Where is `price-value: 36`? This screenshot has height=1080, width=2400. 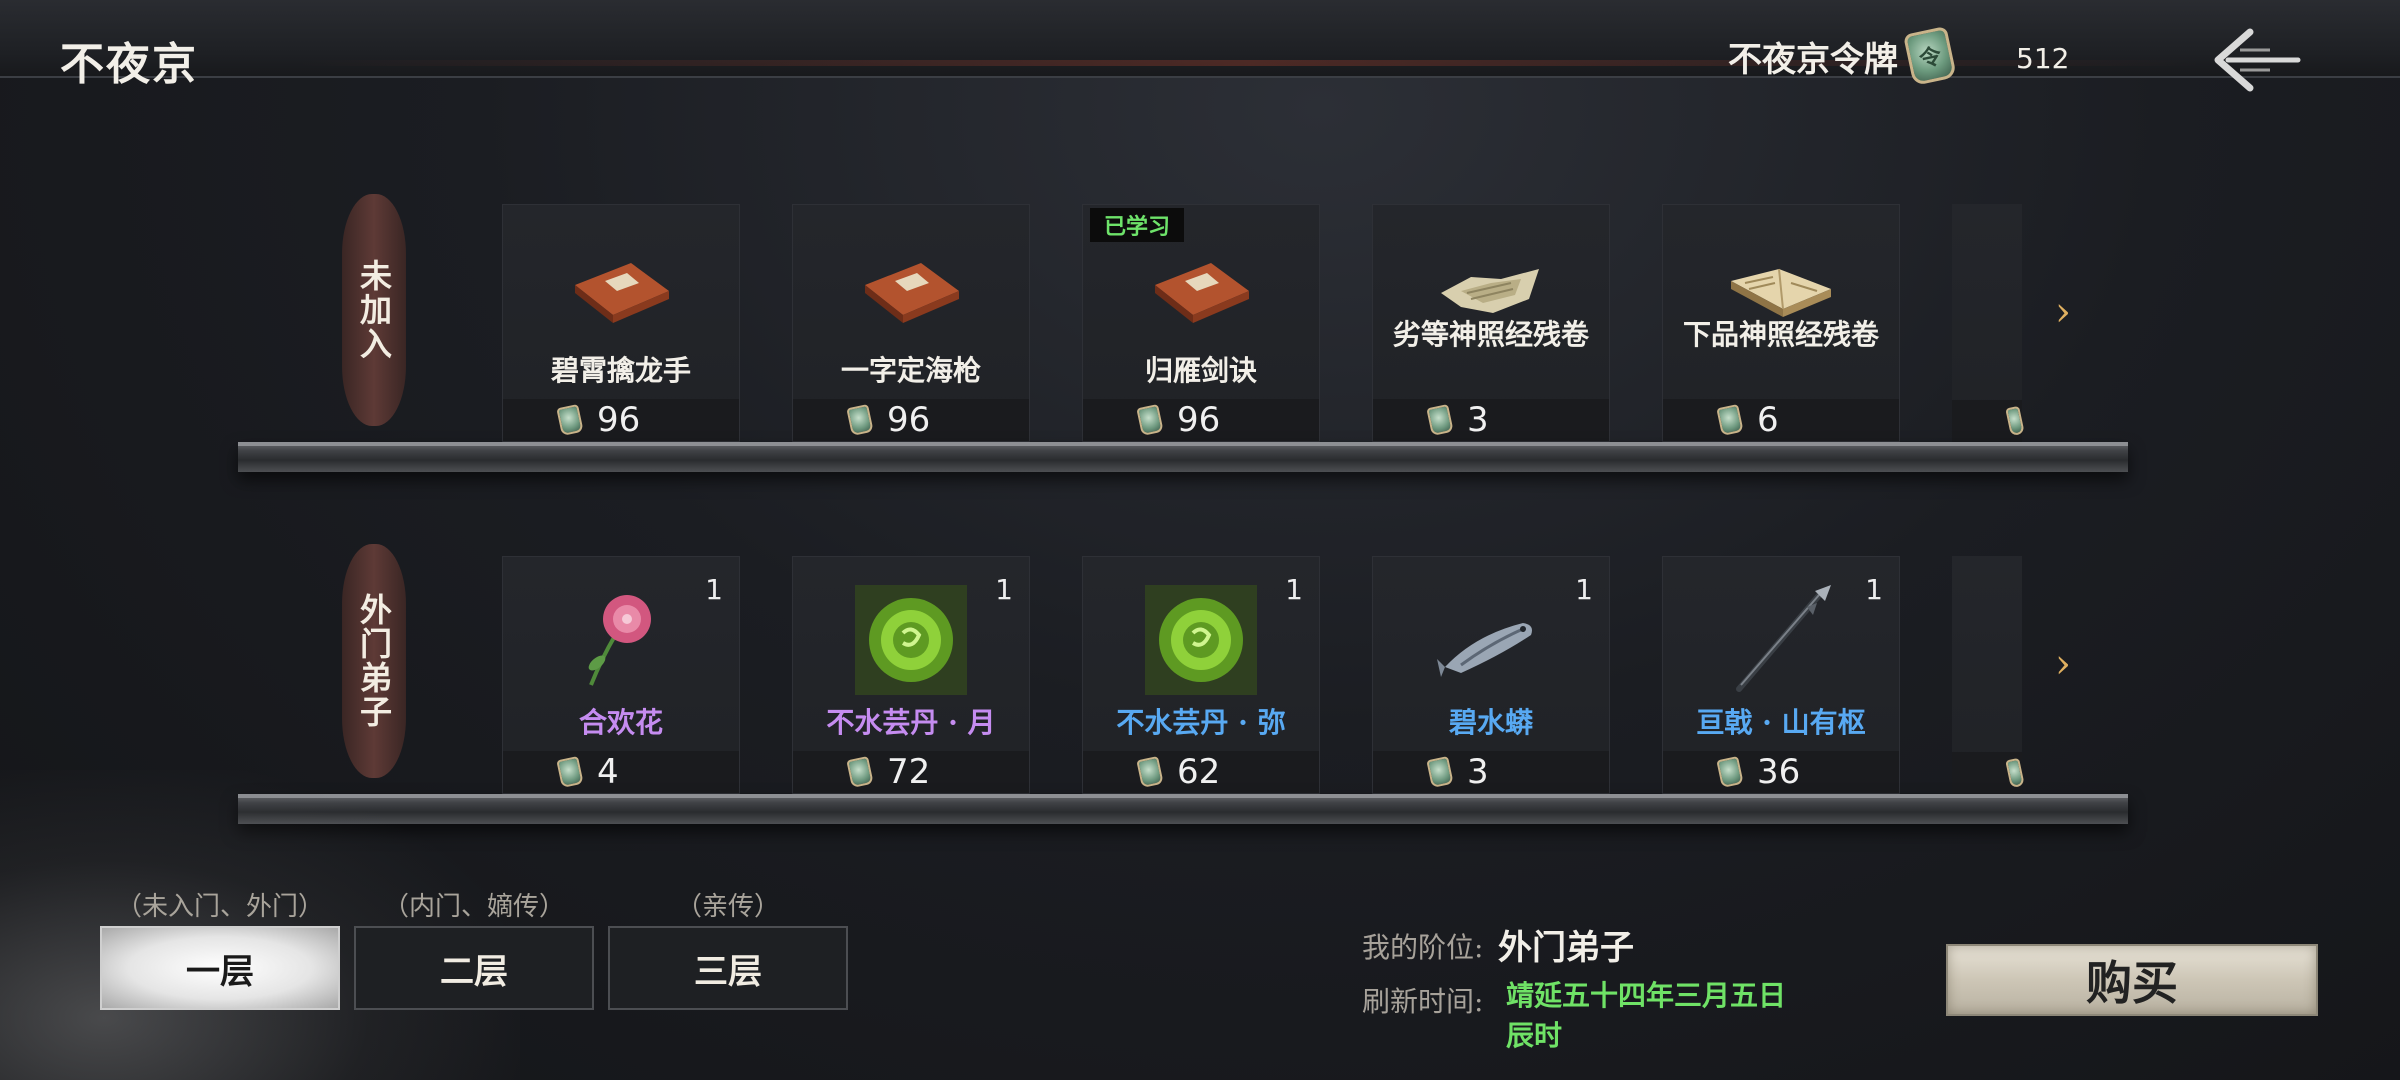 price-value: 36 is located at coordinates (1779, 772).